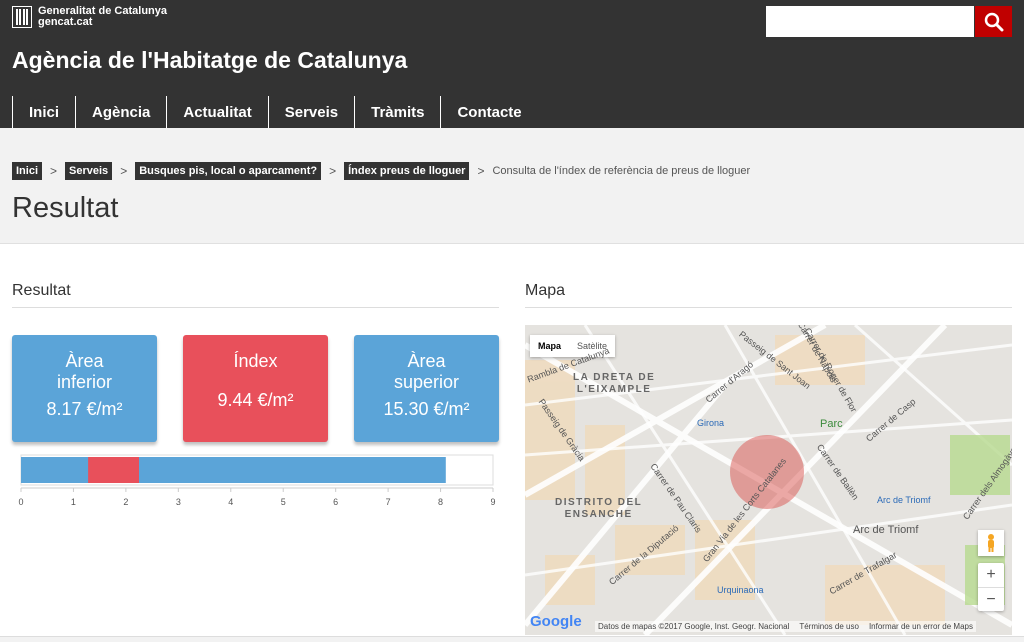 The image size is (1024, 642). I want to click on area-superior-box: Àrea superior 15.30 €/m², so click(426, 388).